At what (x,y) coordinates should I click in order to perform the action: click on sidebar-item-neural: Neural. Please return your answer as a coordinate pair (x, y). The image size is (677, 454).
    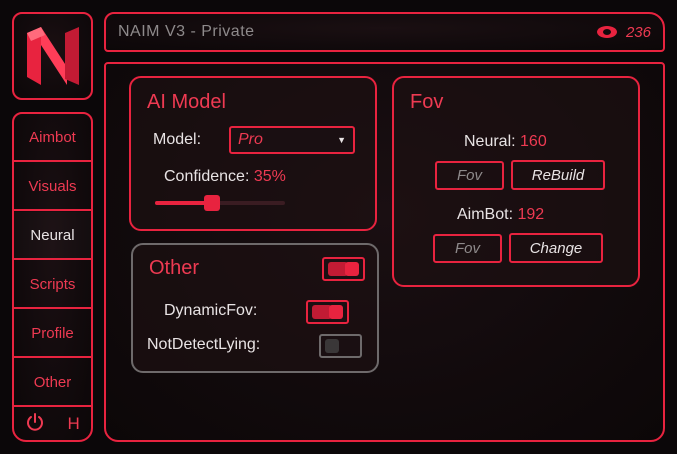
    Looking at the image, I should click on (52, 236).